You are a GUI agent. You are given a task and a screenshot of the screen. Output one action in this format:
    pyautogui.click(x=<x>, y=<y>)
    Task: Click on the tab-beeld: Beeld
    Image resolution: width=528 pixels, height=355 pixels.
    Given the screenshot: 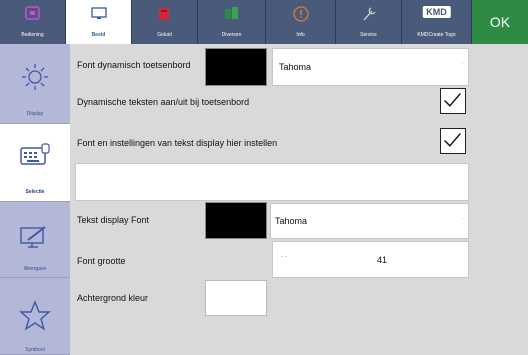 What is the action you would take?
    pyautogui.click(x=99, y=22)
    